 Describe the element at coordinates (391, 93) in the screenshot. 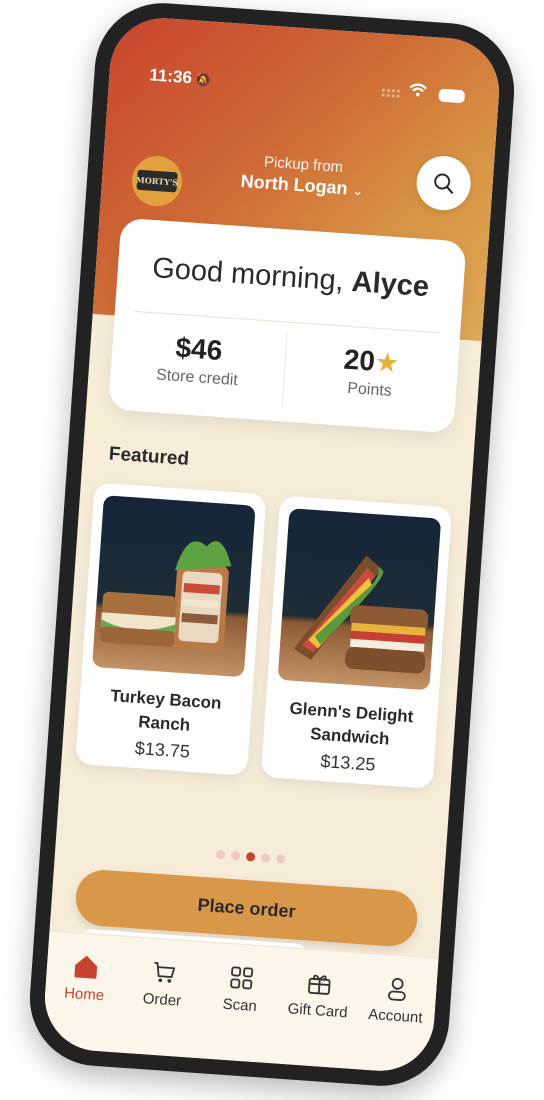

I see `signal-icon` at that location.